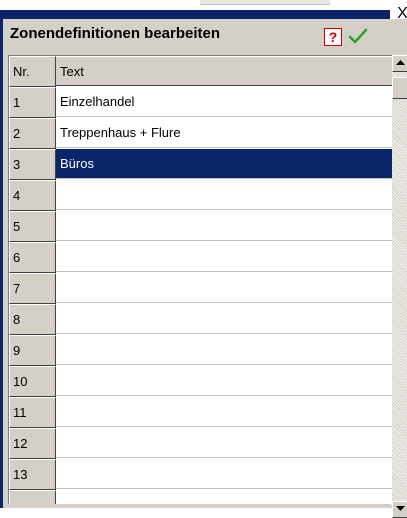 This screenshot has height=518, width=407. What do you see at coordinates (32, 226) in the screenshot?
I see `row-number-cell: 5` at bounding box center [32, 226].